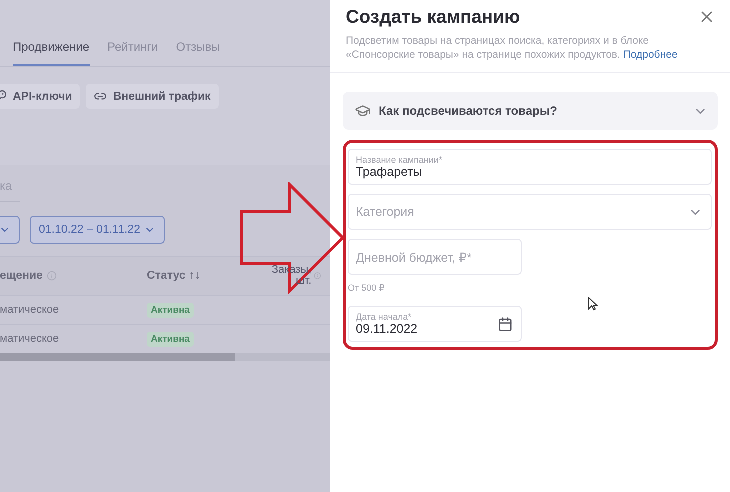  Describe the element at coordinates (98, 230) in the screenshot. I see `date-range-dropdown: 01.10.22 – 01.11.22` at that location.